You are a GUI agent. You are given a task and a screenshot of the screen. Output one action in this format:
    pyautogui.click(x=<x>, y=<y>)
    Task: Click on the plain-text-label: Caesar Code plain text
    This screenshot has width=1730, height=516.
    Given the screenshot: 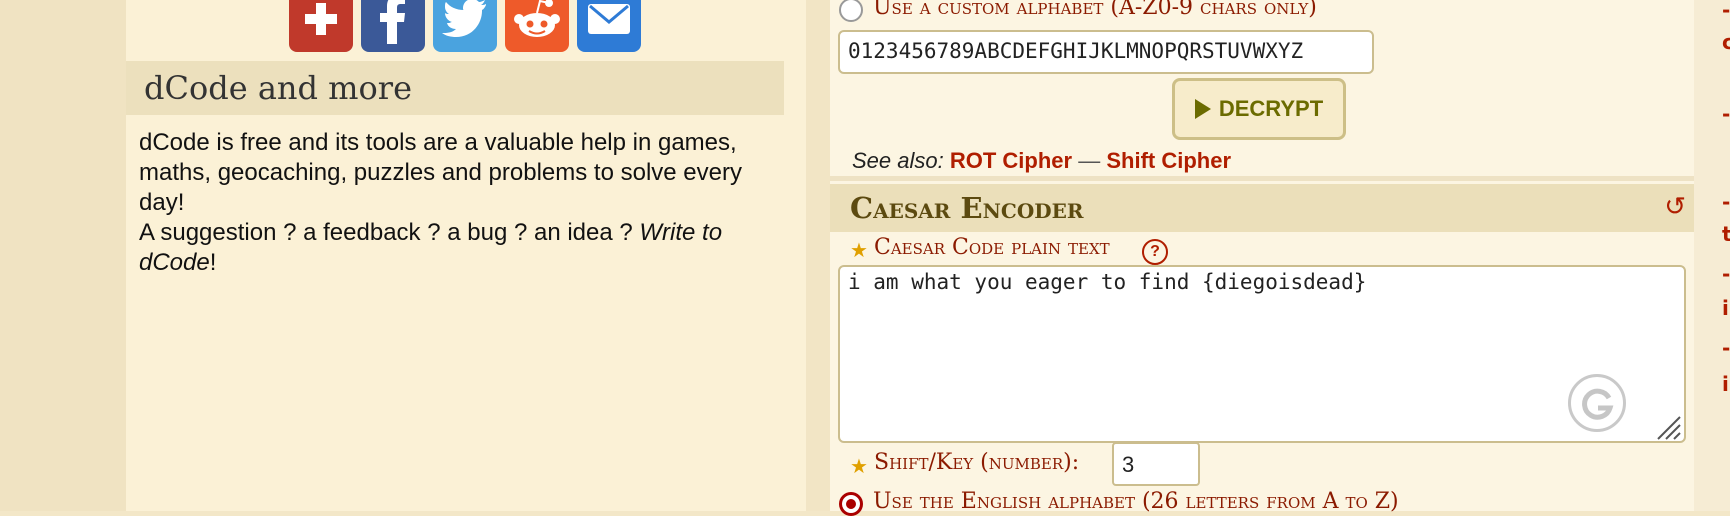 What is the action you would take?
    pyautogui.click(x=992, y=247)
    